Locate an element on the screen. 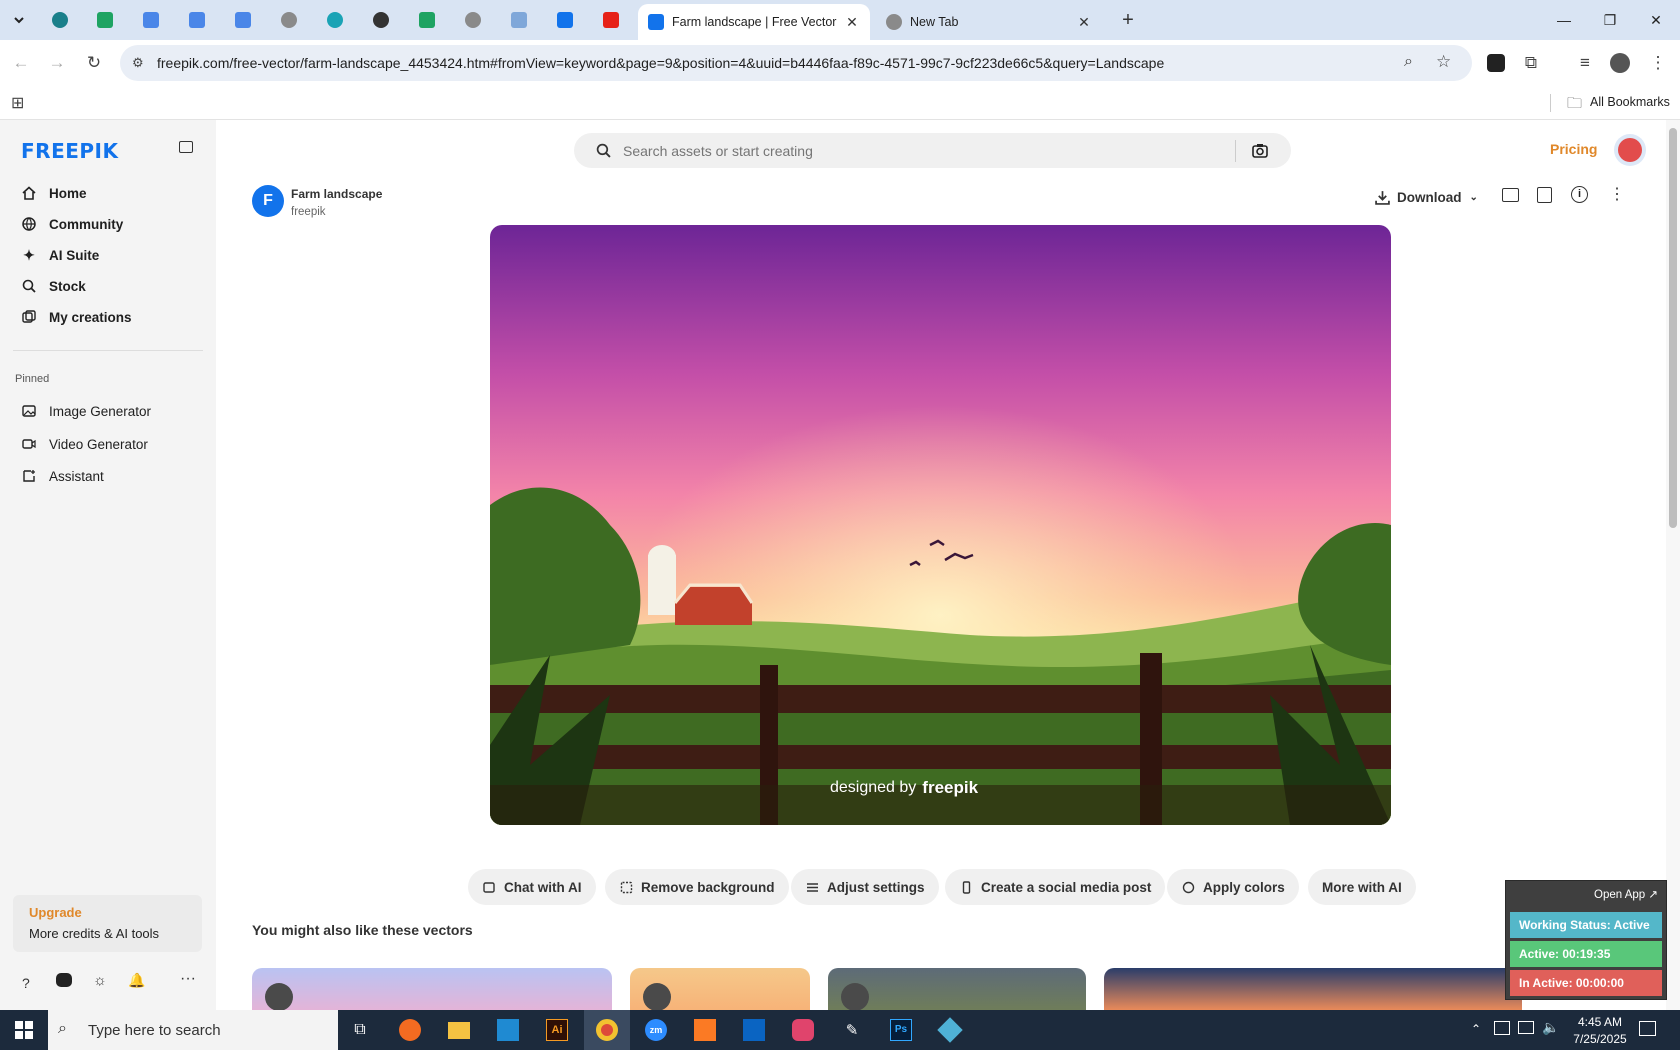  media-controls-icon: ≡ is located at coordinates (1585, 63).